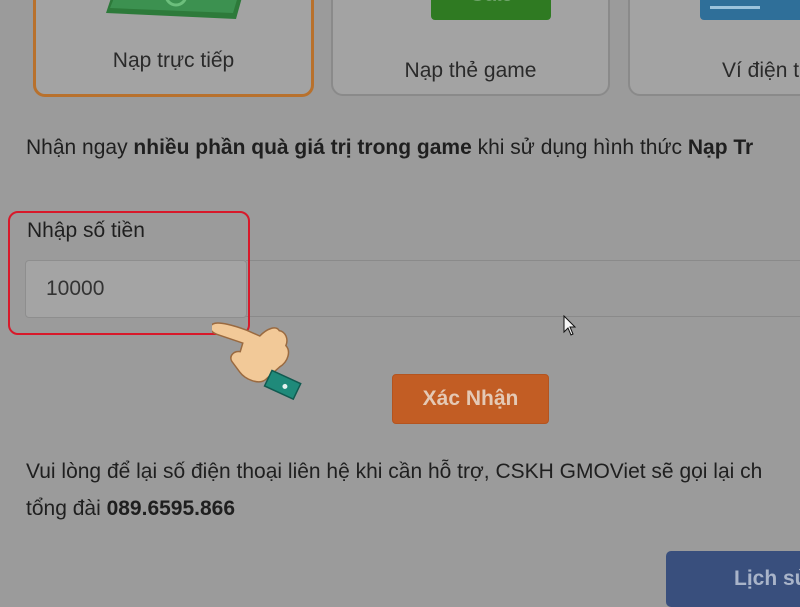 Image resolution: width=800 pixels, height=607 pixels. Describe the element at coordinates (171, 508) in the screenshot. I see `hotline-number: 089.6595.866` at that location.